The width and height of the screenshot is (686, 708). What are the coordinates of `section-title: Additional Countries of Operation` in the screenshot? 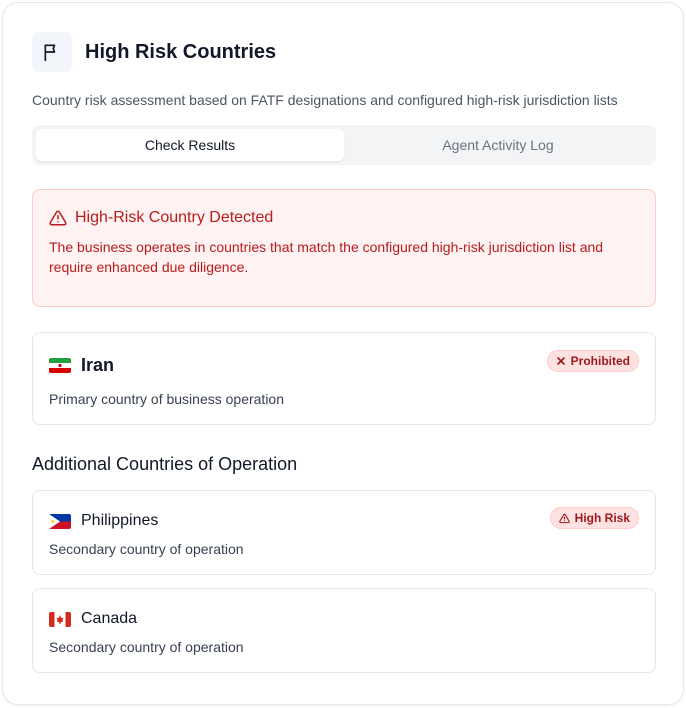 It's located at (165, 464).